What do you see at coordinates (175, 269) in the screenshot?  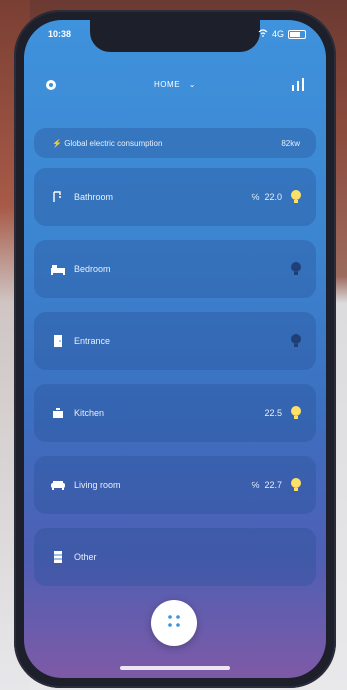 I see `room-card-bedroom: Bedroom` at bounding box center [175, 269].